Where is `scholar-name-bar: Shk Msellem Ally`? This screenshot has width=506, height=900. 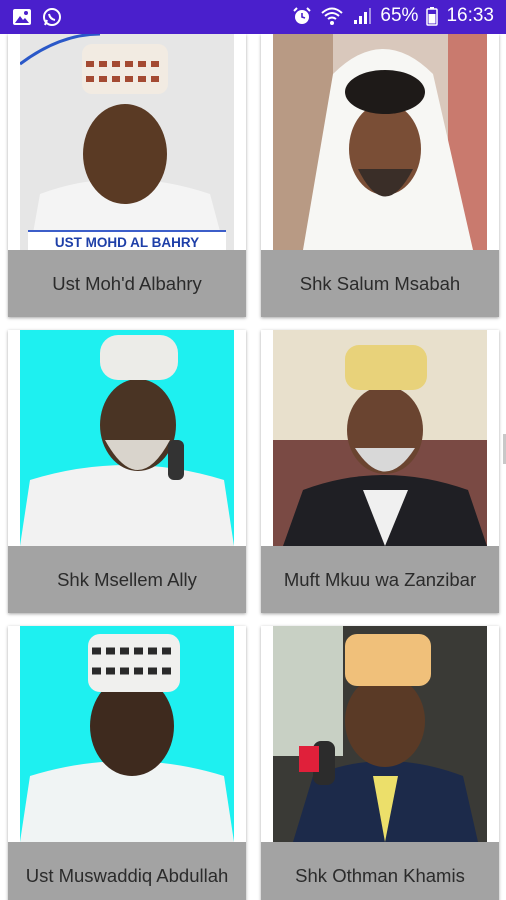 scholar-name-bar: Shk Msellem Ally is located at coordinates (127, 579).